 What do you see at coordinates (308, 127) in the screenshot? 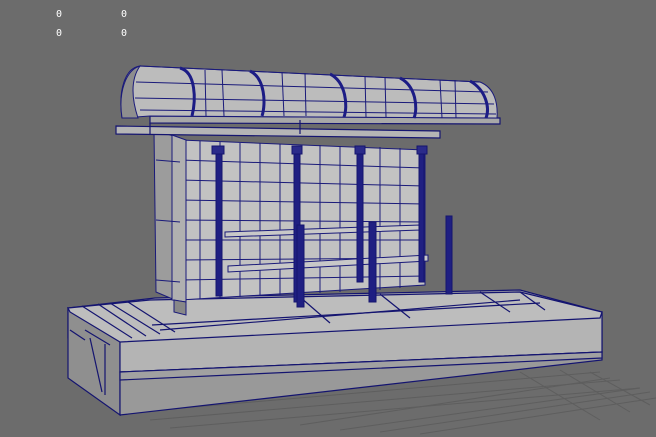
I see `roof-beam` at bounding box center [308, 127].